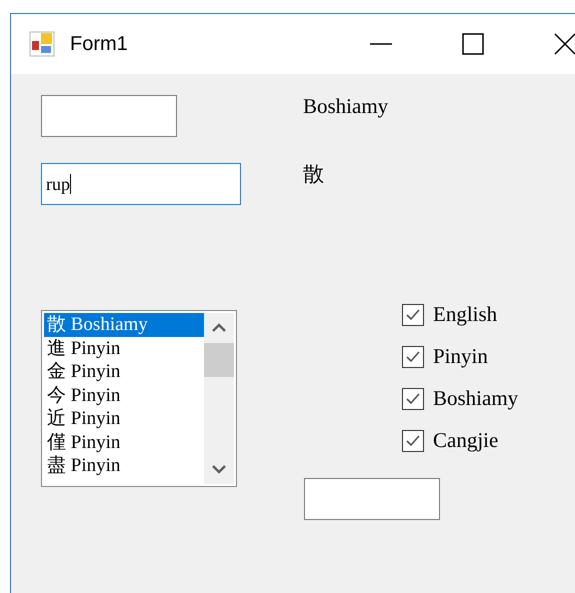  What do you see at coordinates (124, 395) in the screenshot?
I see `list-item: 今 Pinyin` at bounding box center [124, 395].